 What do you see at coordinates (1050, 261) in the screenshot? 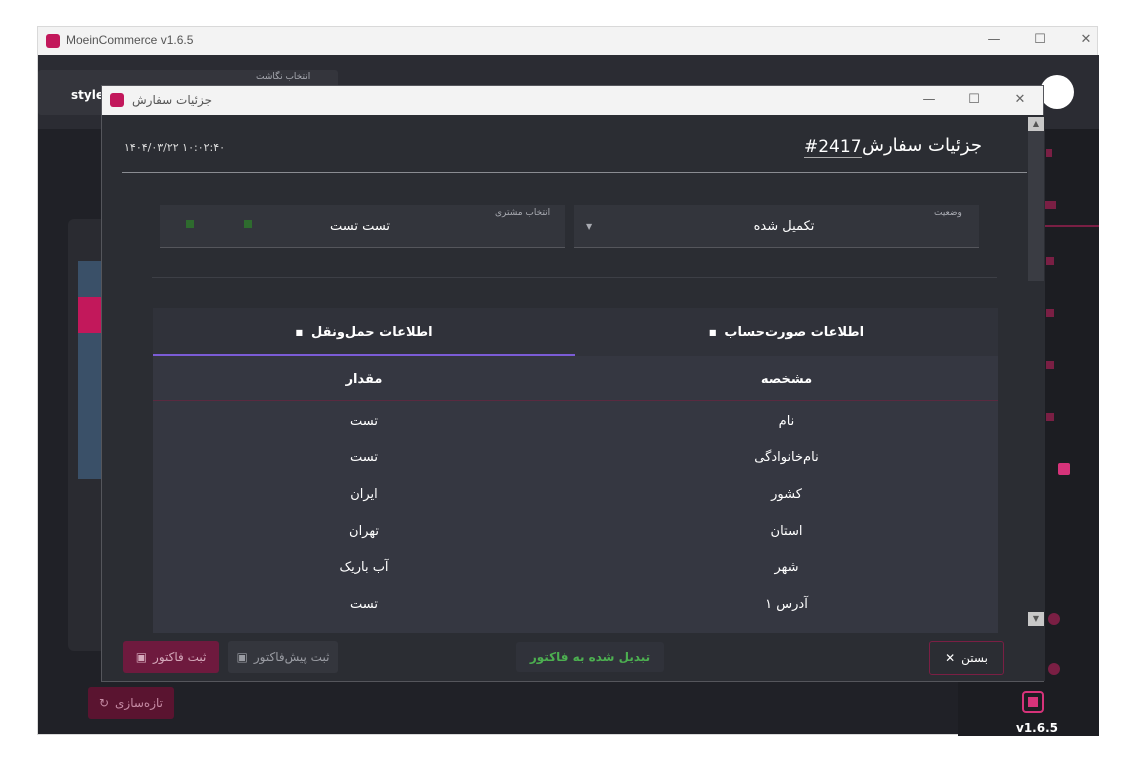
I see `sidebar-cart-icon` at bounding box center [1050, 261].